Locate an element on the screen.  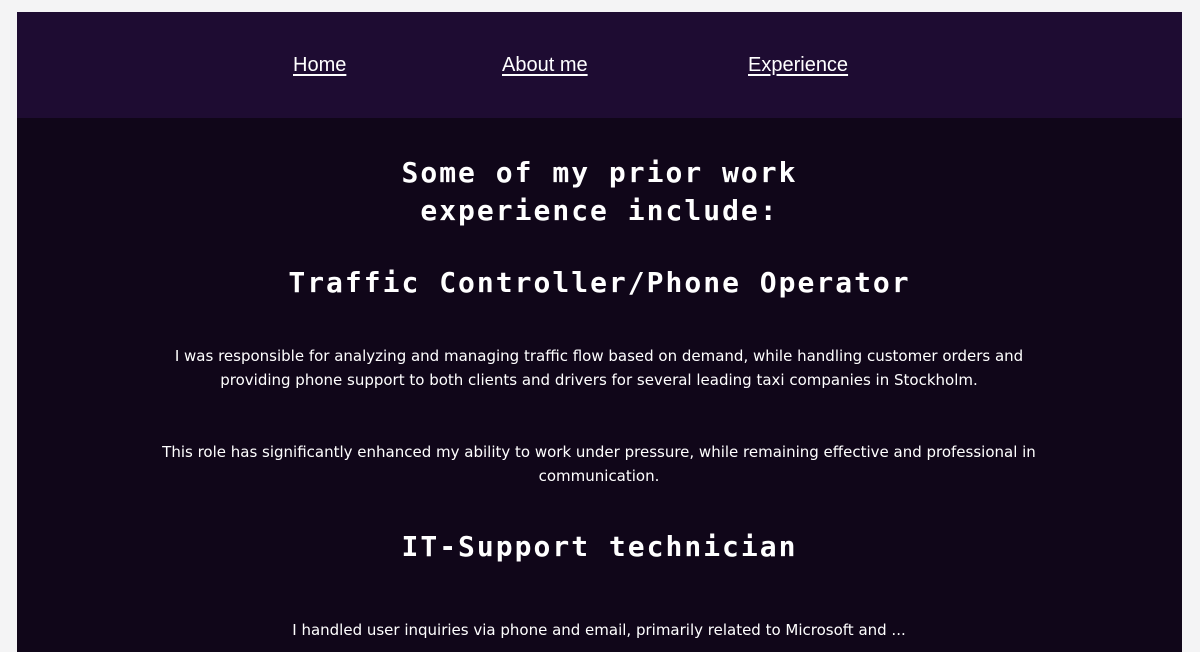
job-title-it-support: IT-Support technician is located at coordinates (599, 546).